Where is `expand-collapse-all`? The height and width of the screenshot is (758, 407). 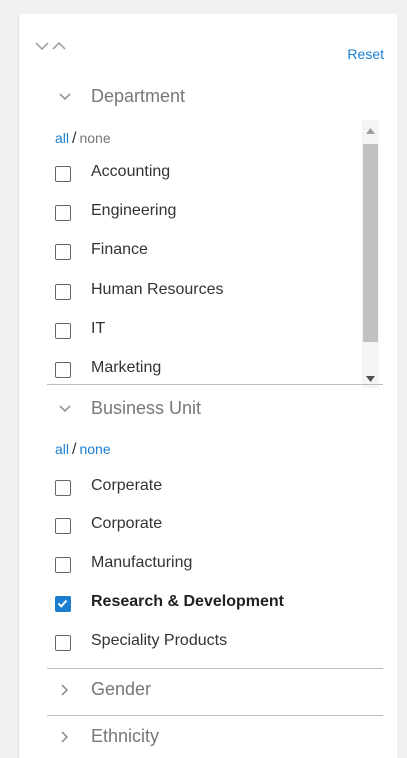
expand-collapse-all is located at coordinates (60, 47).